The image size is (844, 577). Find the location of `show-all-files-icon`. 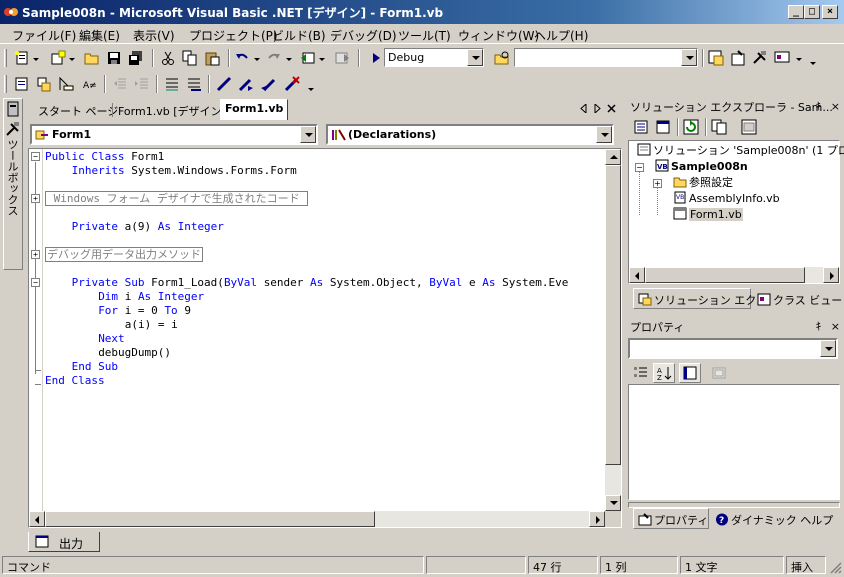

show-all-files-icon is located at coordinates (719, 127).